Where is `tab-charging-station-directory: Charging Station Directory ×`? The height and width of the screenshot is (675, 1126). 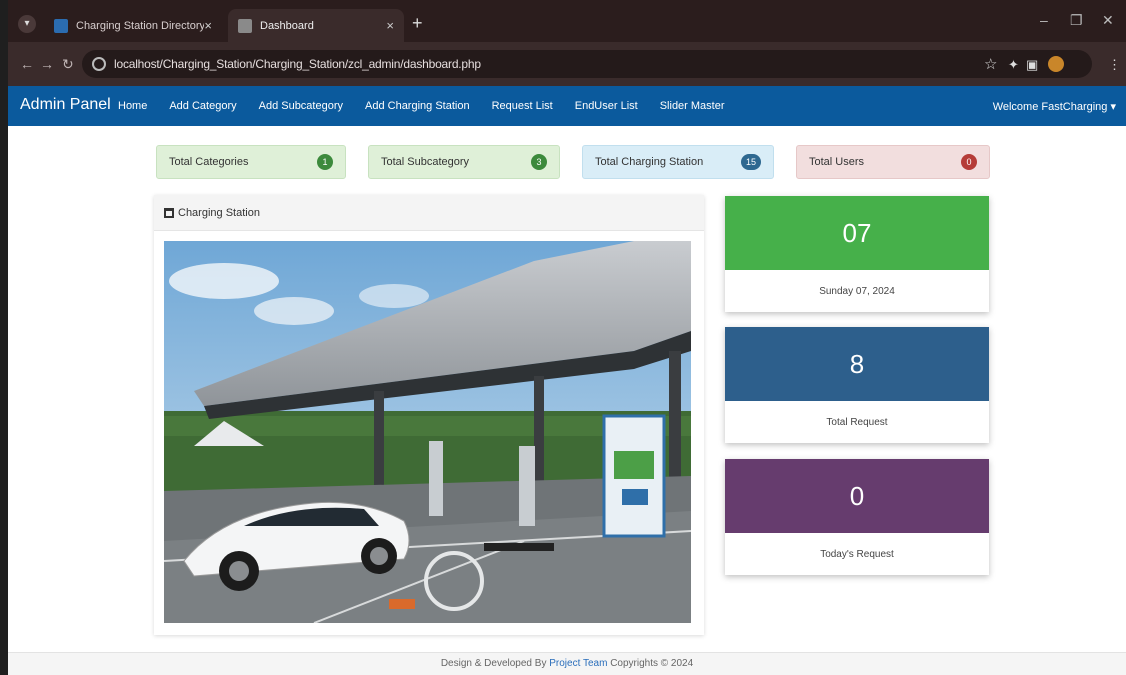 tab-charging-station-directory: Charging Station Directory × is located at coordinates (133, 25).